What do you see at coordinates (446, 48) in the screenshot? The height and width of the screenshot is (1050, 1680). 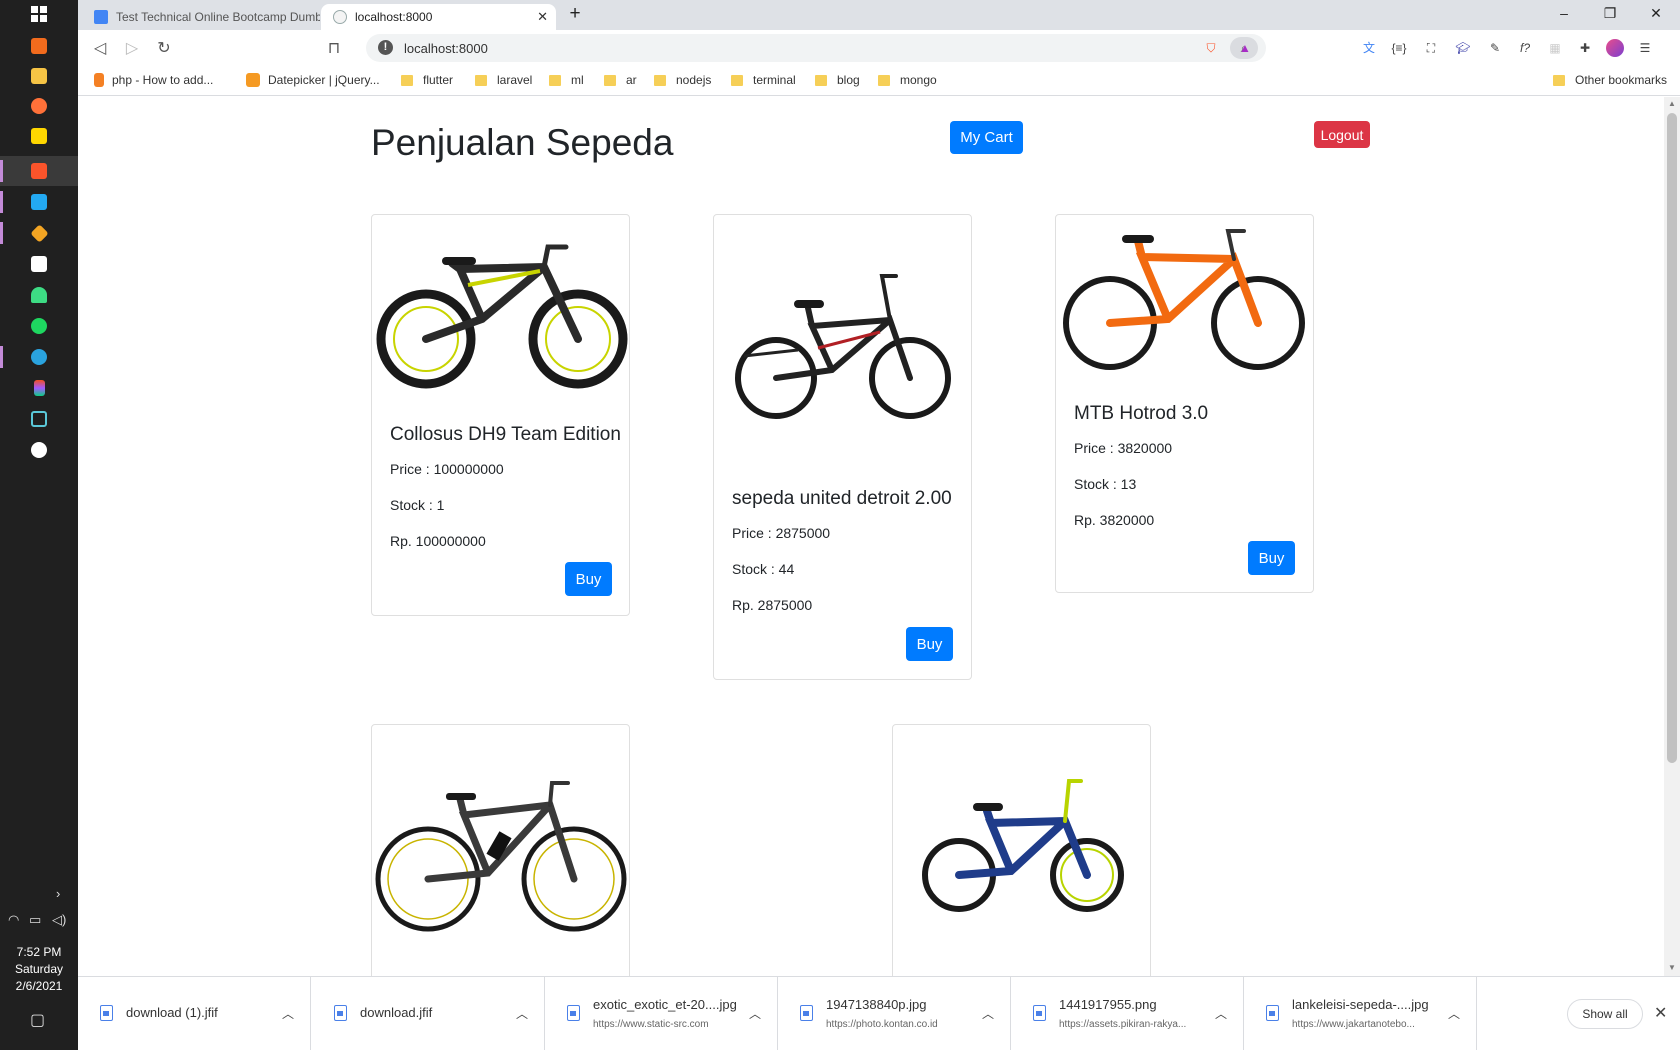 I see `url-text: localhost:8000` at bounding box center [446, 48].